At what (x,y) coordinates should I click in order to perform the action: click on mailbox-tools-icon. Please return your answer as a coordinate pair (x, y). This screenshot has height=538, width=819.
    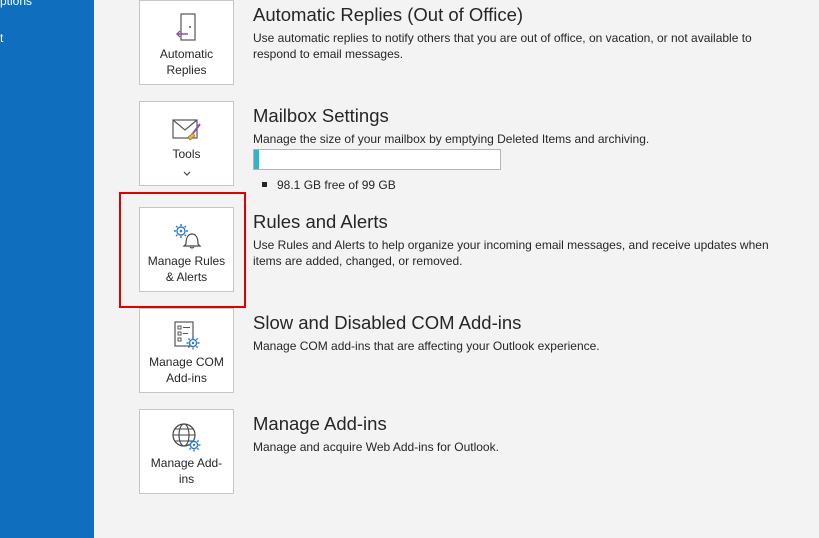
    Looking at the image, I should click on (187, 132).